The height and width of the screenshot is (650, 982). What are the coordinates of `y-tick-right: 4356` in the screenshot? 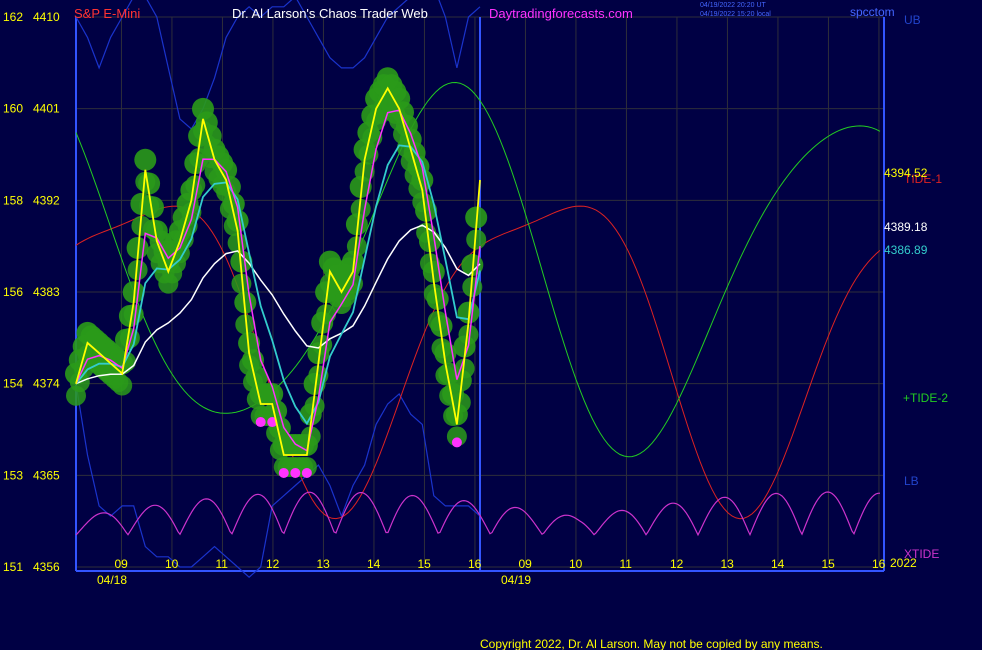 It's located at (46, 567).